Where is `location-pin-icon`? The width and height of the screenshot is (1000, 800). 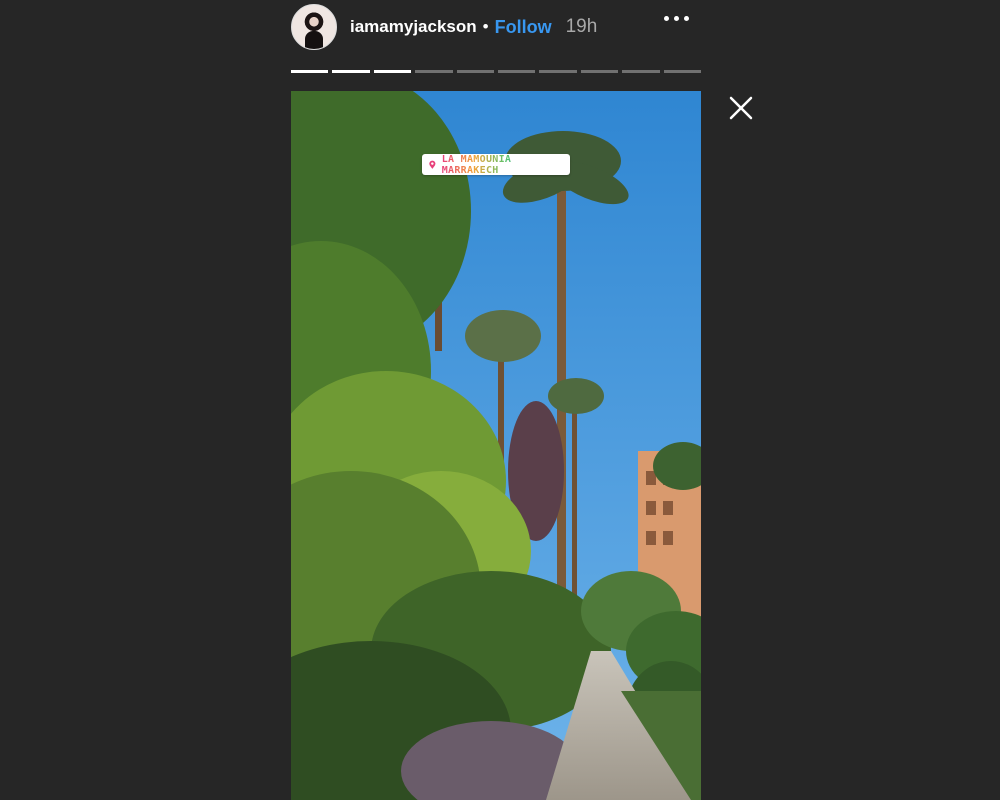
location-pin-icon is located at coordinates (432, 164).